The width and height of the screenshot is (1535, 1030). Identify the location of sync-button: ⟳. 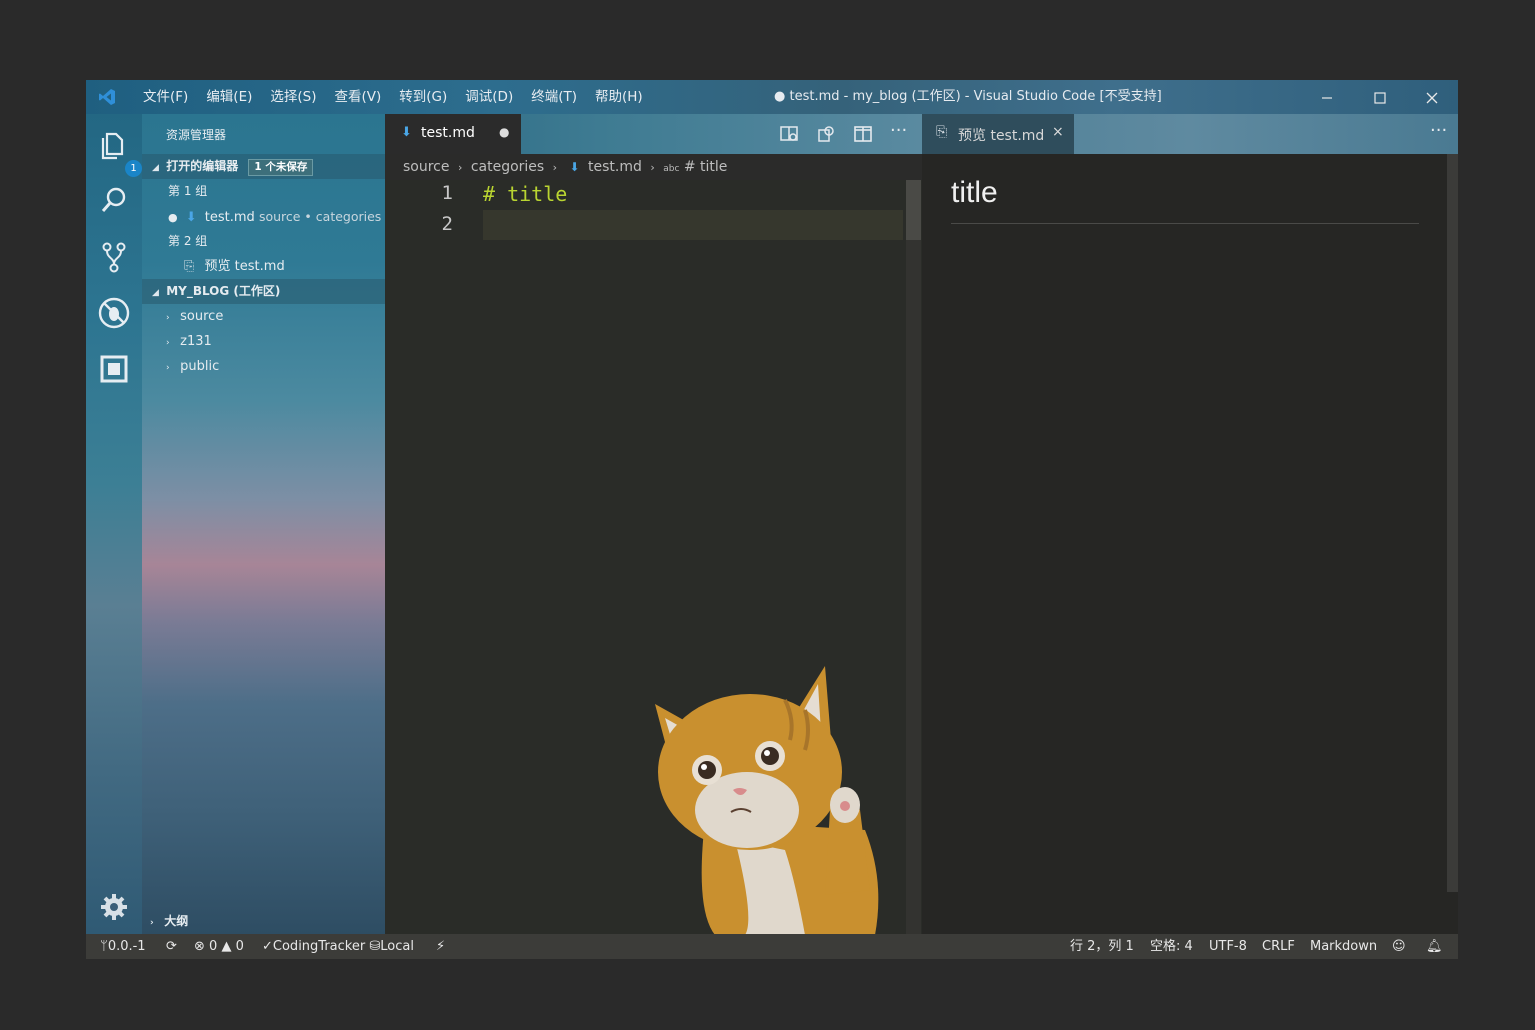
(171, 946).